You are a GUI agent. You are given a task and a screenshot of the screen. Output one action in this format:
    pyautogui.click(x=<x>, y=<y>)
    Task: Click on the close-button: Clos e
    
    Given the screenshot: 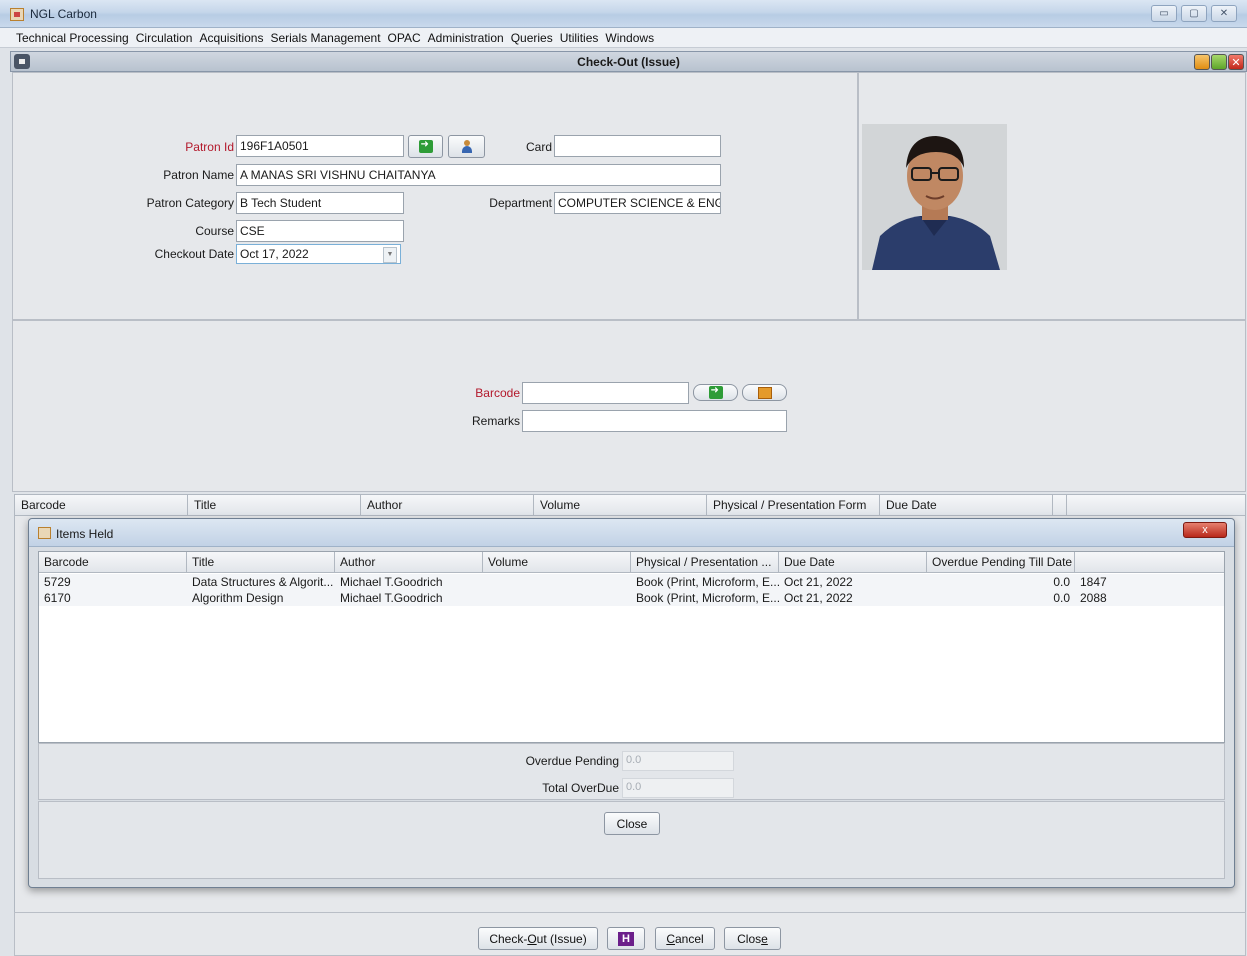 What is the action you would take?
    pyautogui.click(x=752, y=938)
    